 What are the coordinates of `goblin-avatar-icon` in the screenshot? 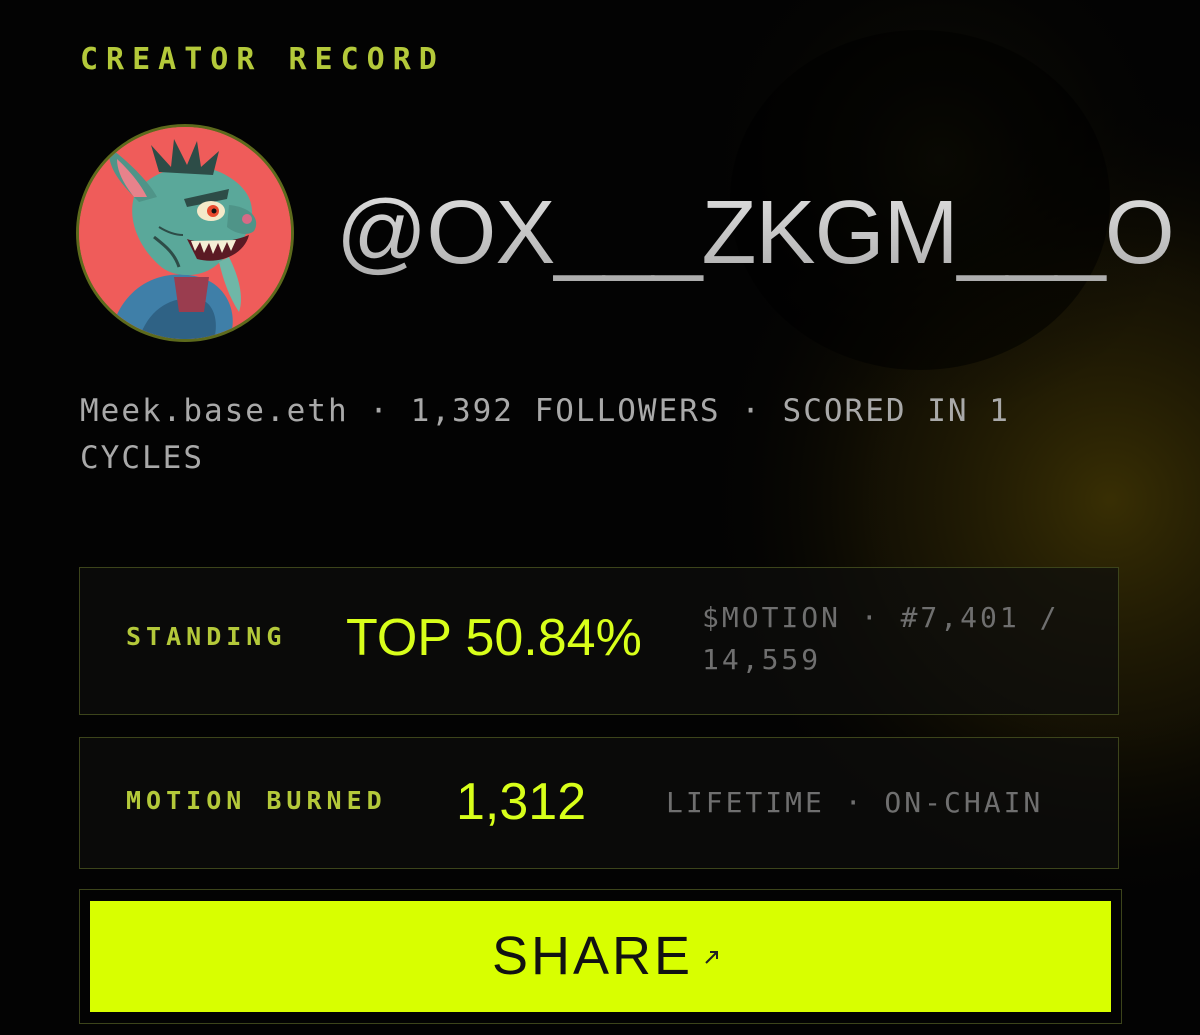 It's located at (185, 233).